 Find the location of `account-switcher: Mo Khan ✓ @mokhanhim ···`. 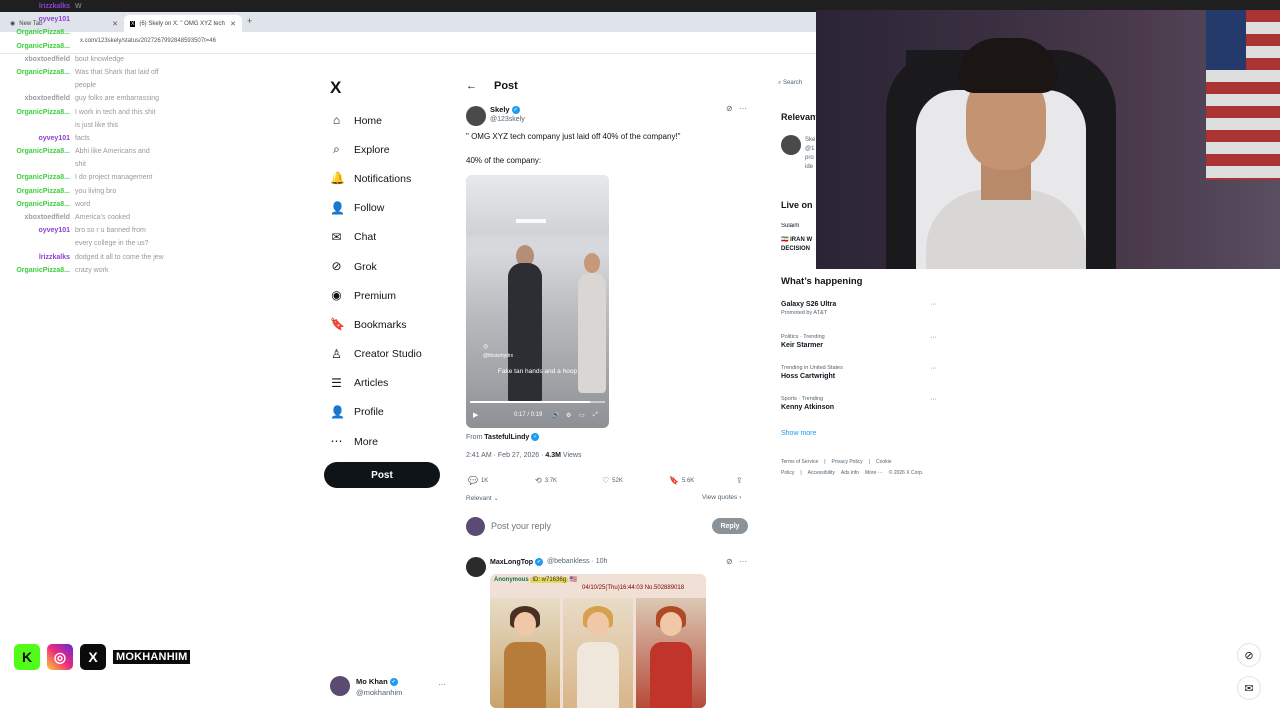

account-switcher: Mo Khan ✓ @mokhanhim ··· is located at coordinates (390, 687).